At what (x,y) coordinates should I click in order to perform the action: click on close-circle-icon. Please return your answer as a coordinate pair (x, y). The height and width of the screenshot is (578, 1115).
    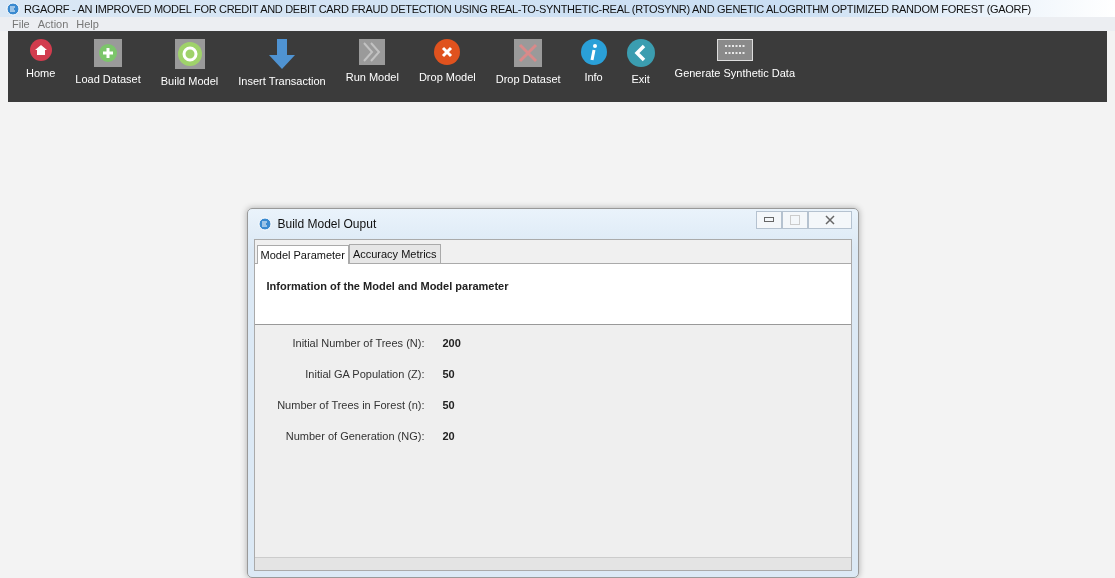
    Looking at the image, I should click on (447, 52).